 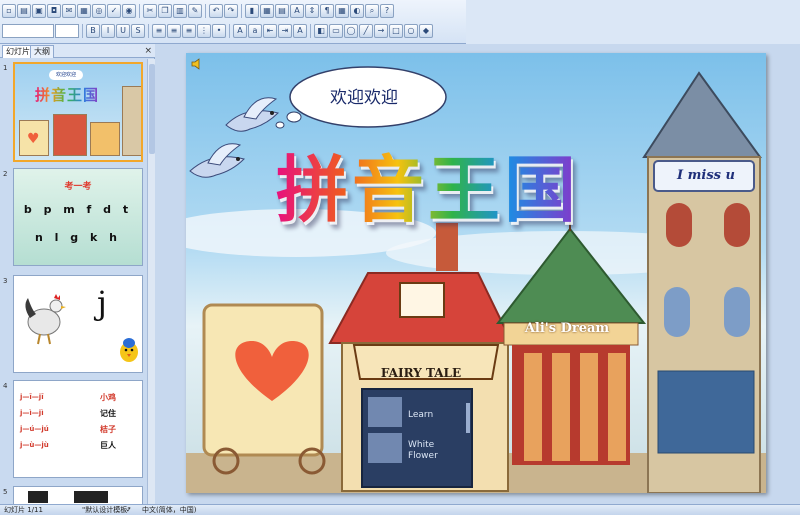 What do you see at coordinates (91, 497) in the screenshot?
I see `thumb-image` at bounding box center [91, 497].